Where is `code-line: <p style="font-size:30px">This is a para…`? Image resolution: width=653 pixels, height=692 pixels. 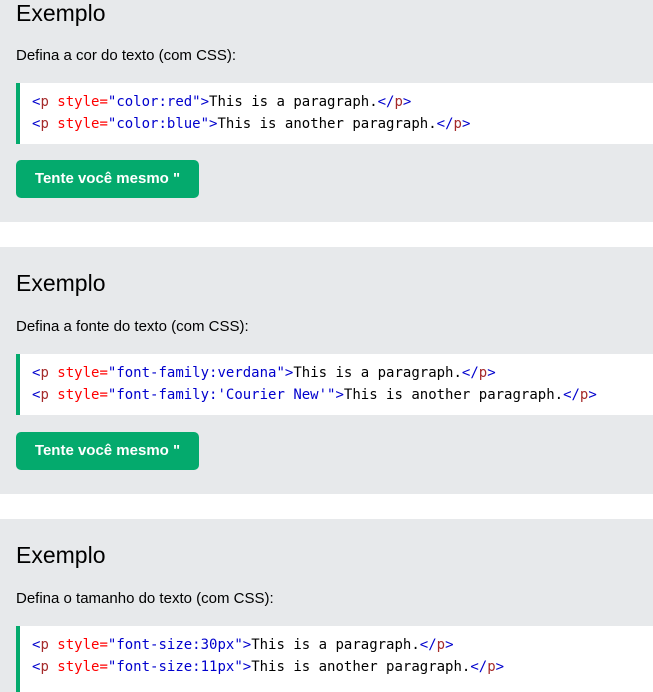 code-line: <p style="font-size:30px">This is a para… is located at coordinates (243, 645).